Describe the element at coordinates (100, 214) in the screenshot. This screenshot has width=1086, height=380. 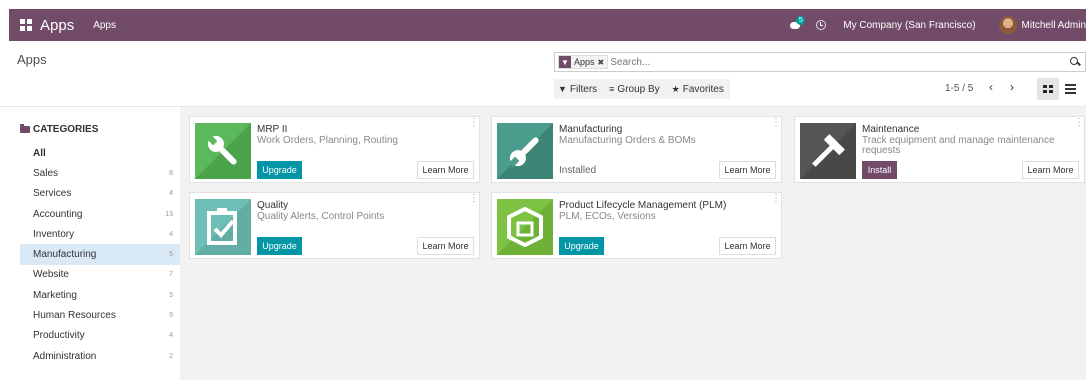
I see `category-item-accounting: Accounting 13` at that location.